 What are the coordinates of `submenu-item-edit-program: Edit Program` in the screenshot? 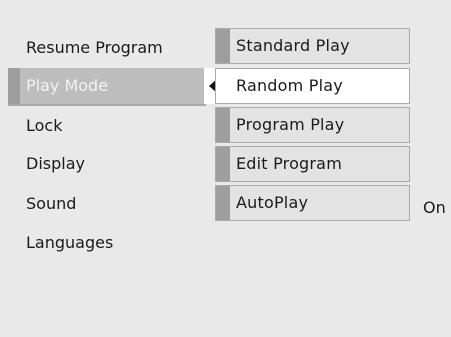 It's located at (312, 164).